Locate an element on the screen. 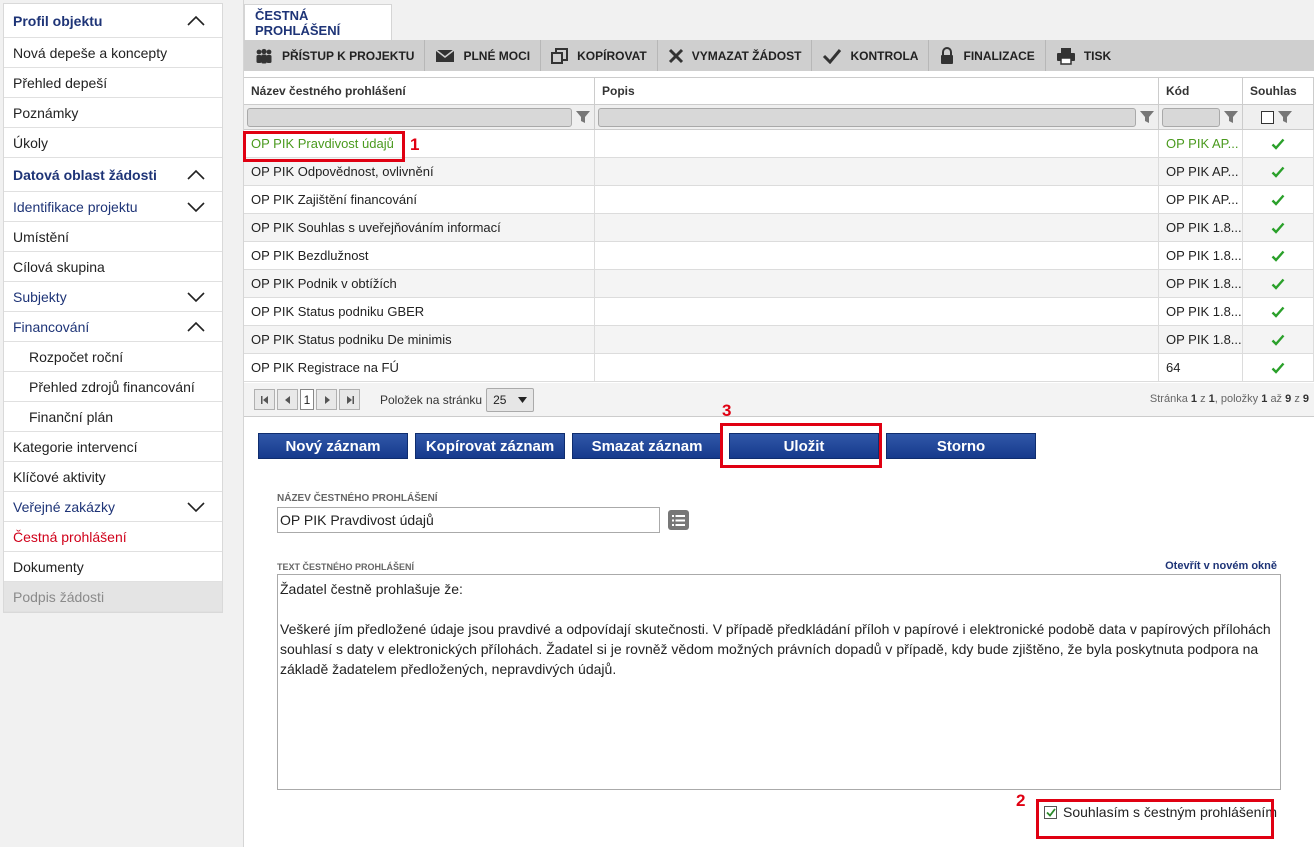  column-header-code: Kód is located at coordinates (1201, 91).